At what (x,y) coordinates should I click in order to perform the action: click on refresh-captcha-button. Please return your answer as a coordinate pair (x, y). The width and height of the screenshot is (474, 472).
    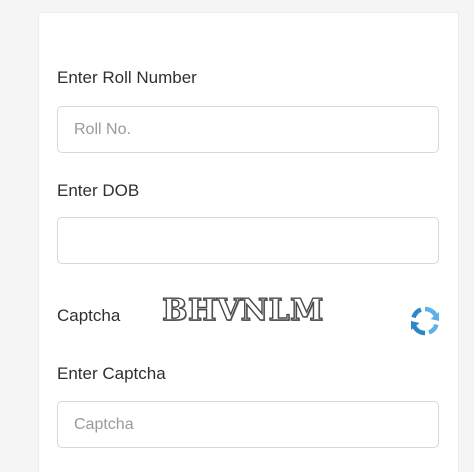
    Looking at the image, I should click on (425, 321).